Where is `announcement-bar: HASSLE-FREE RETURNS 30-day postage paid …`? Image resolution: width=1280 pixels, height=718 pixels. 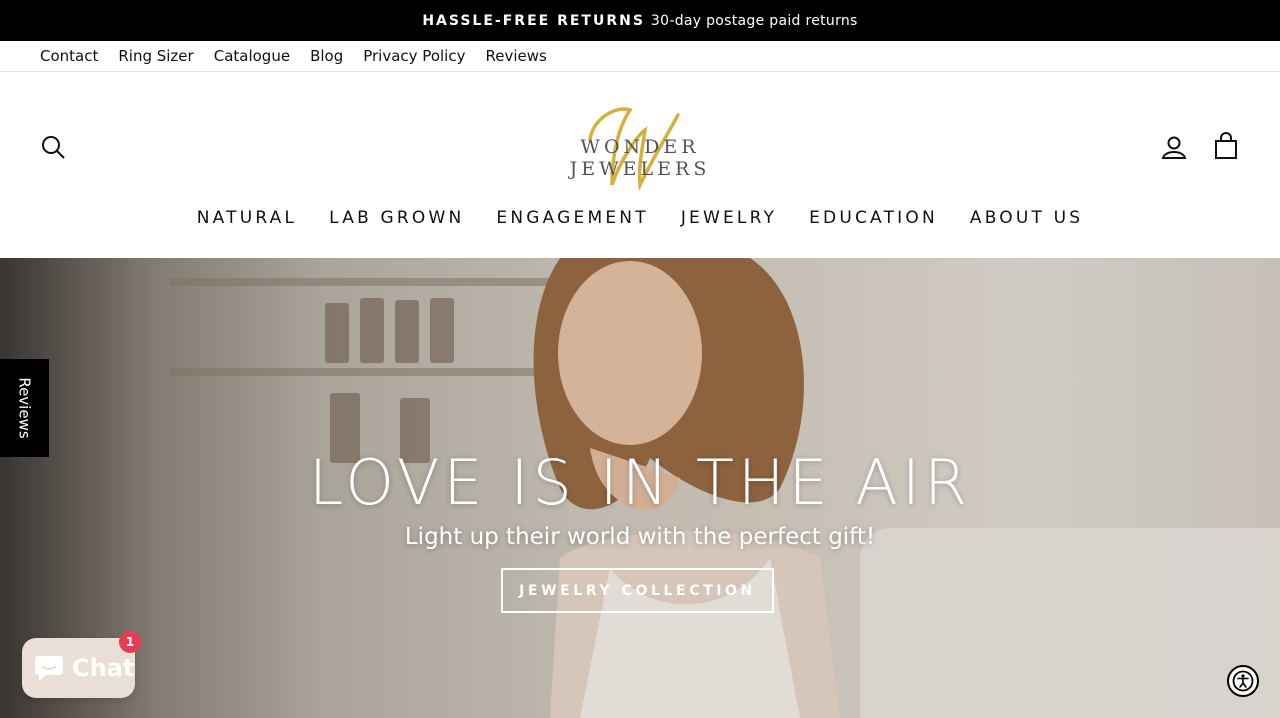
announcement-bar: HASSLE-FREE RETURNS 30-day postage paid … is located at coordinates (640, 20).